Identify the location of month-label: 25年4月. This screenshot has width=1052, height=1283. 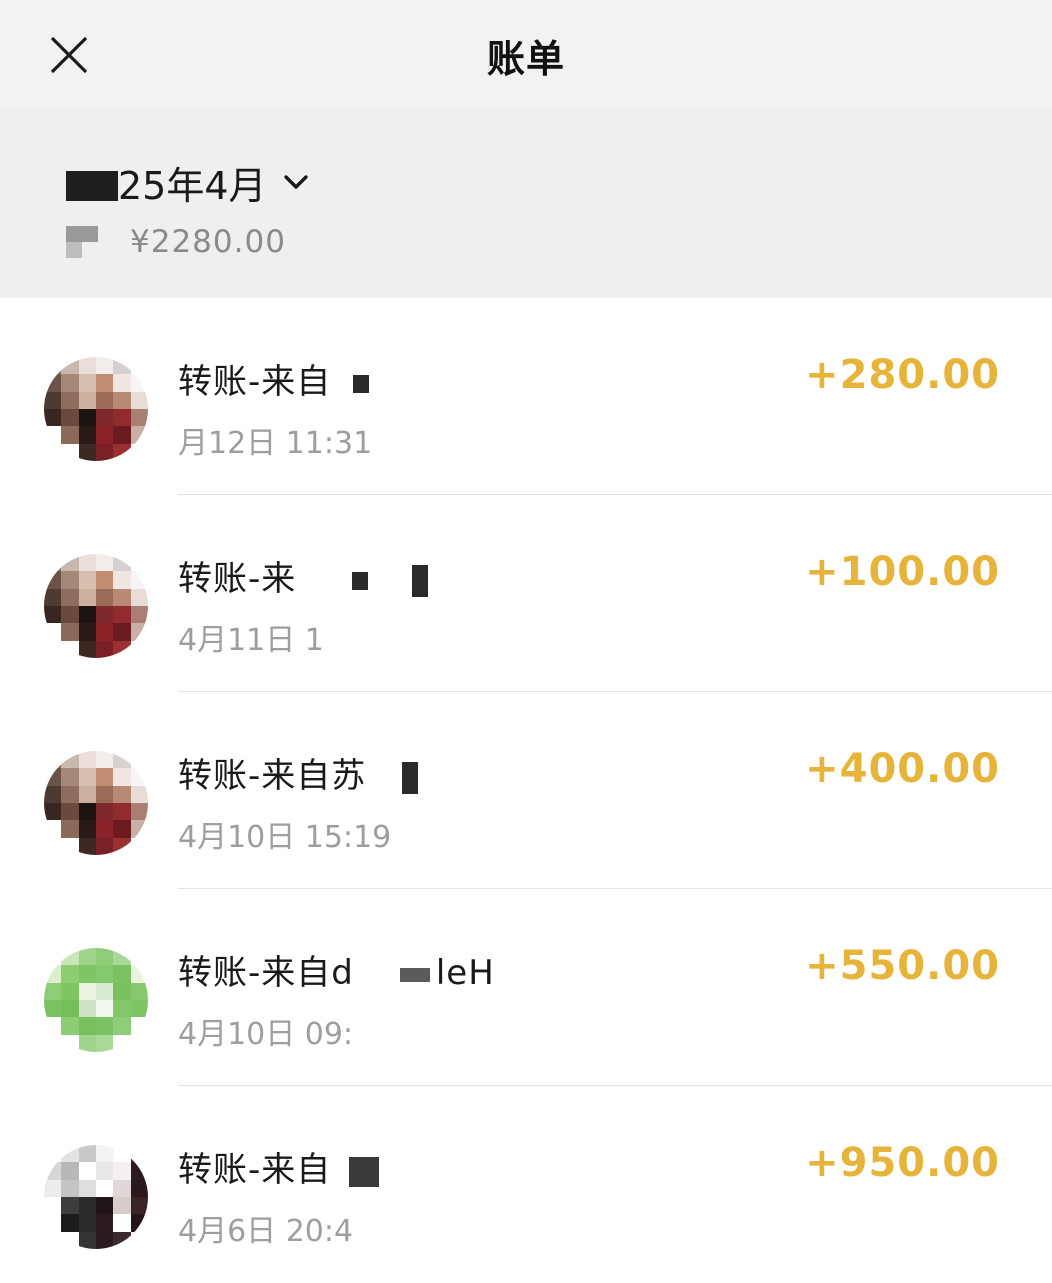
(192, 185).